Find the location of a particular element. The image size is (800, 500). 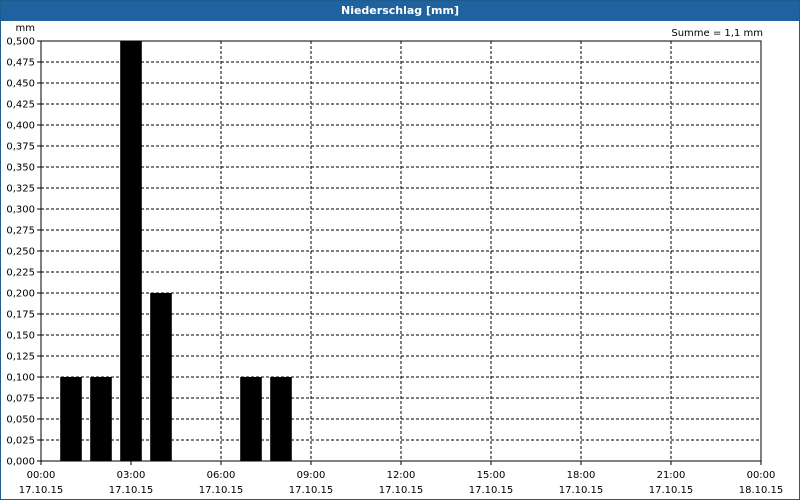

y-tick-label: 0,100 is located at coordinates (20, 378).